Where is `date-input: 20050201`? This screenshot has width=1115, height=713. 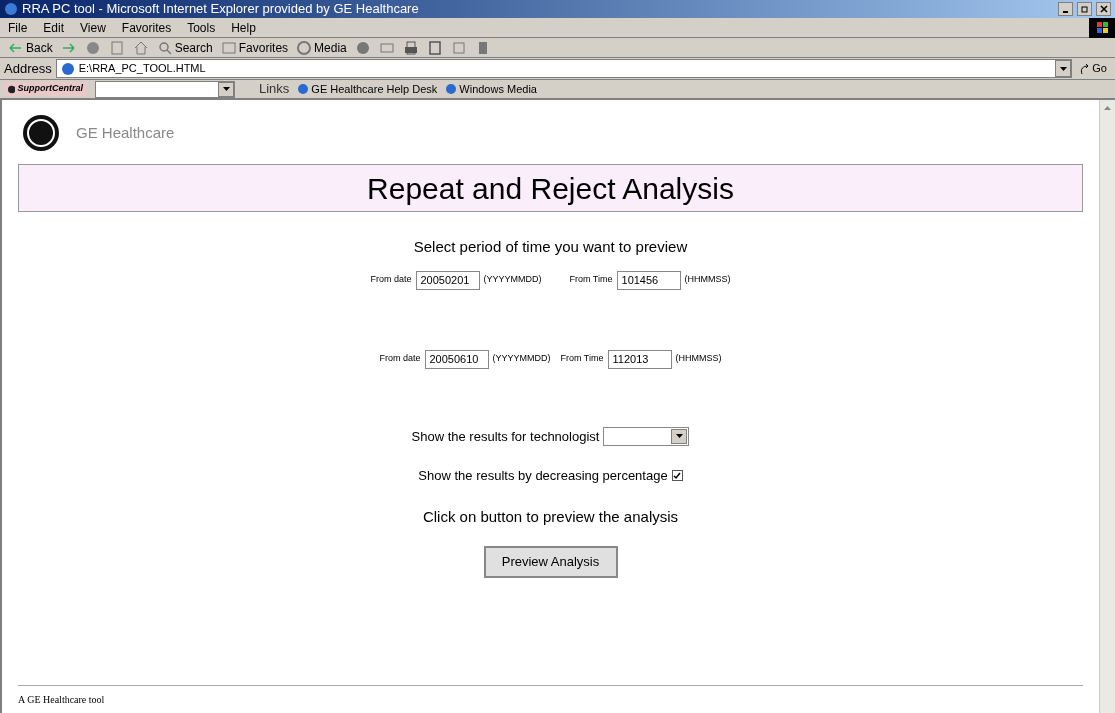 date-input: 20050201 is located at coordinates (447, 280).